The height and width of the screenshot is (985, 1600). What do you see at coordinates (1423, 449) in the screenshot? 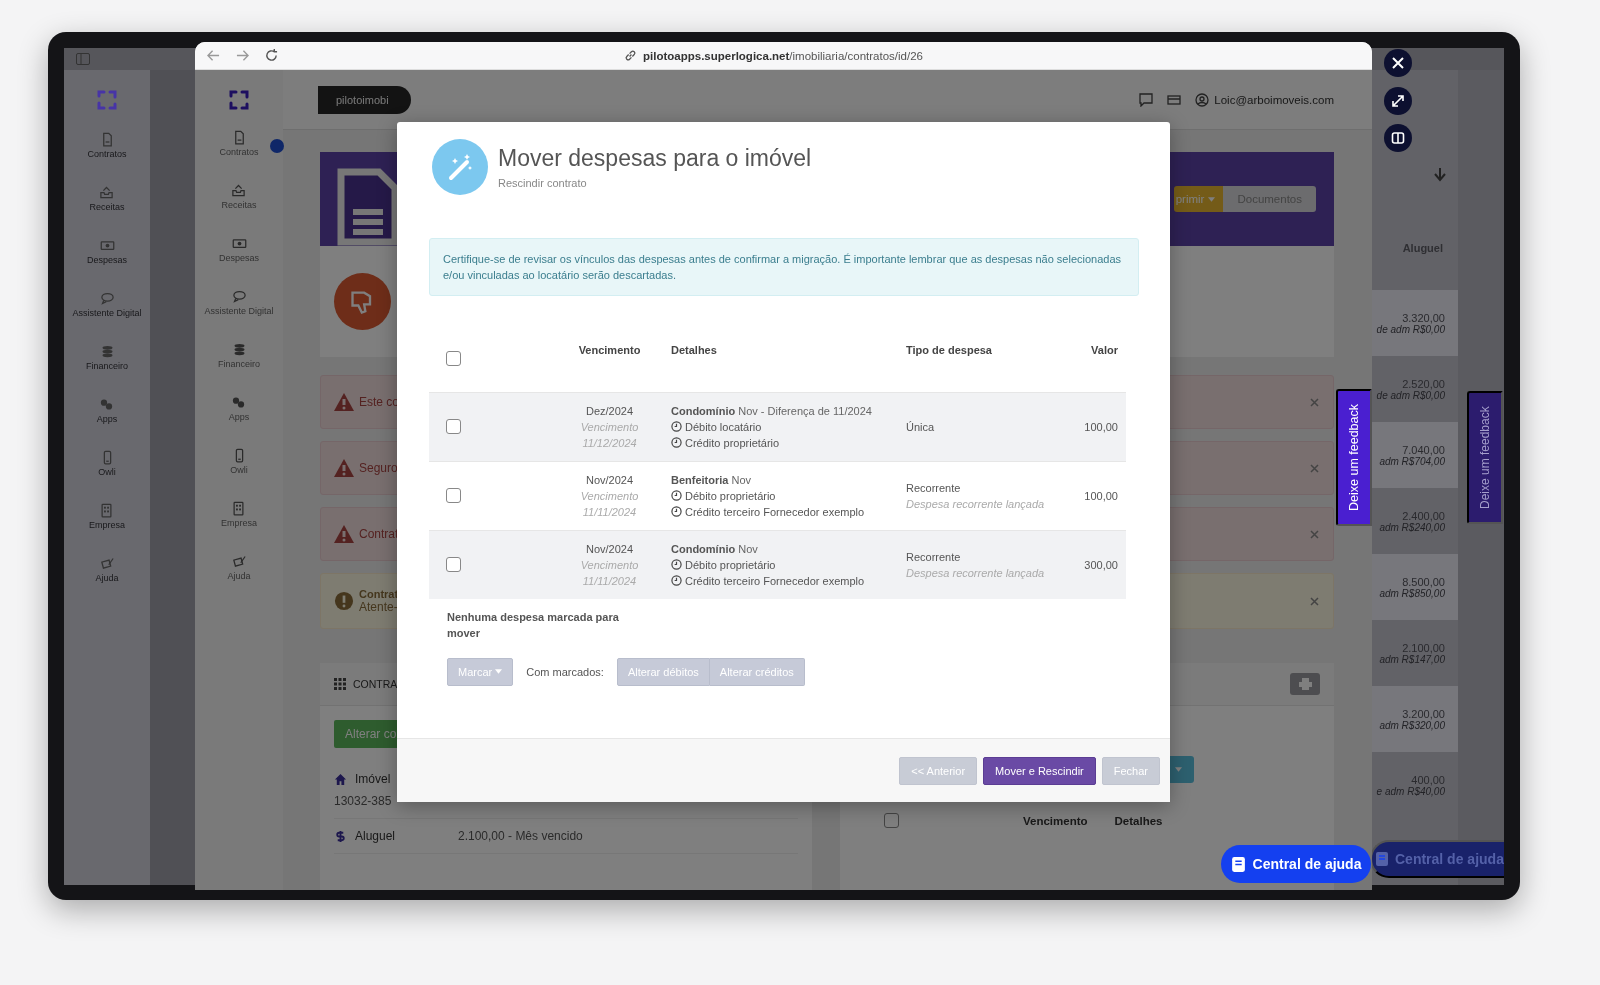
I see `table-cell: 7.040,00` at bounding box center [1423, 449].